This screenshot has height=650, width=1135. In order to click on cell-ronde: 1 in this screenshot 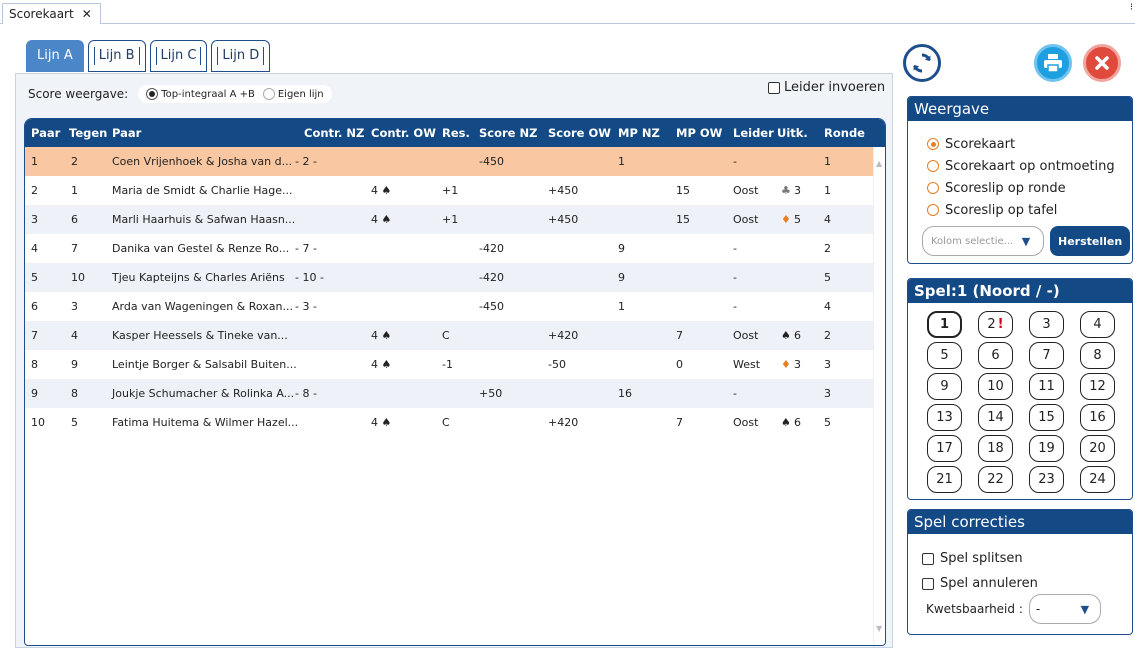, I will do `click(827, 161)`.